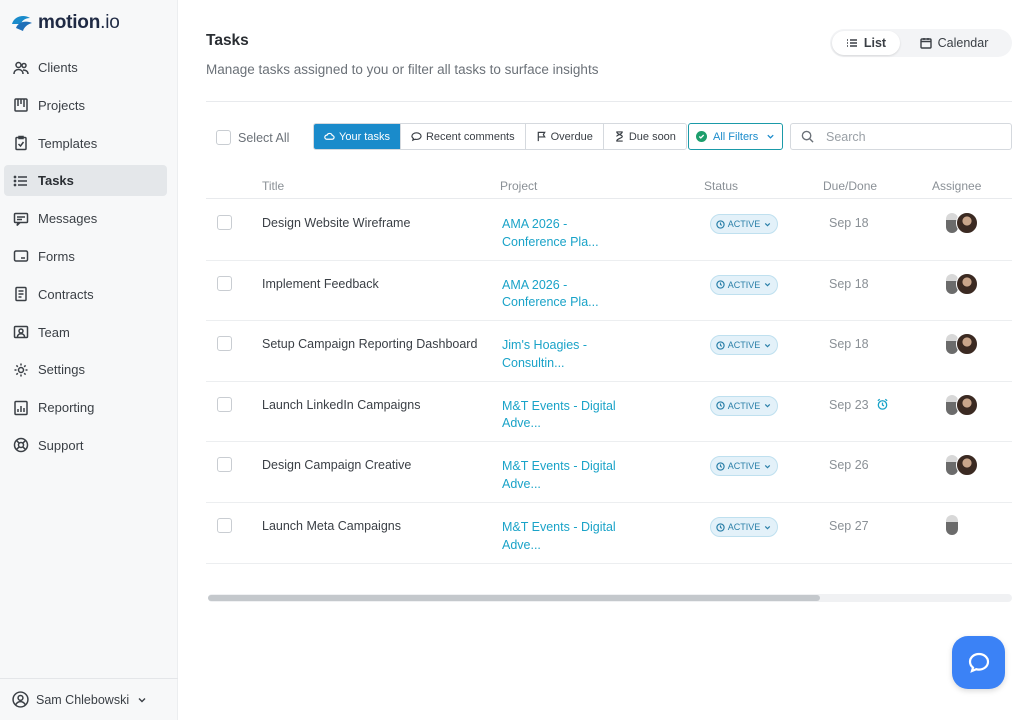 The height and width of the screenshot is (720, 1032). I want to click on column-project: Project, so click(518, 186).